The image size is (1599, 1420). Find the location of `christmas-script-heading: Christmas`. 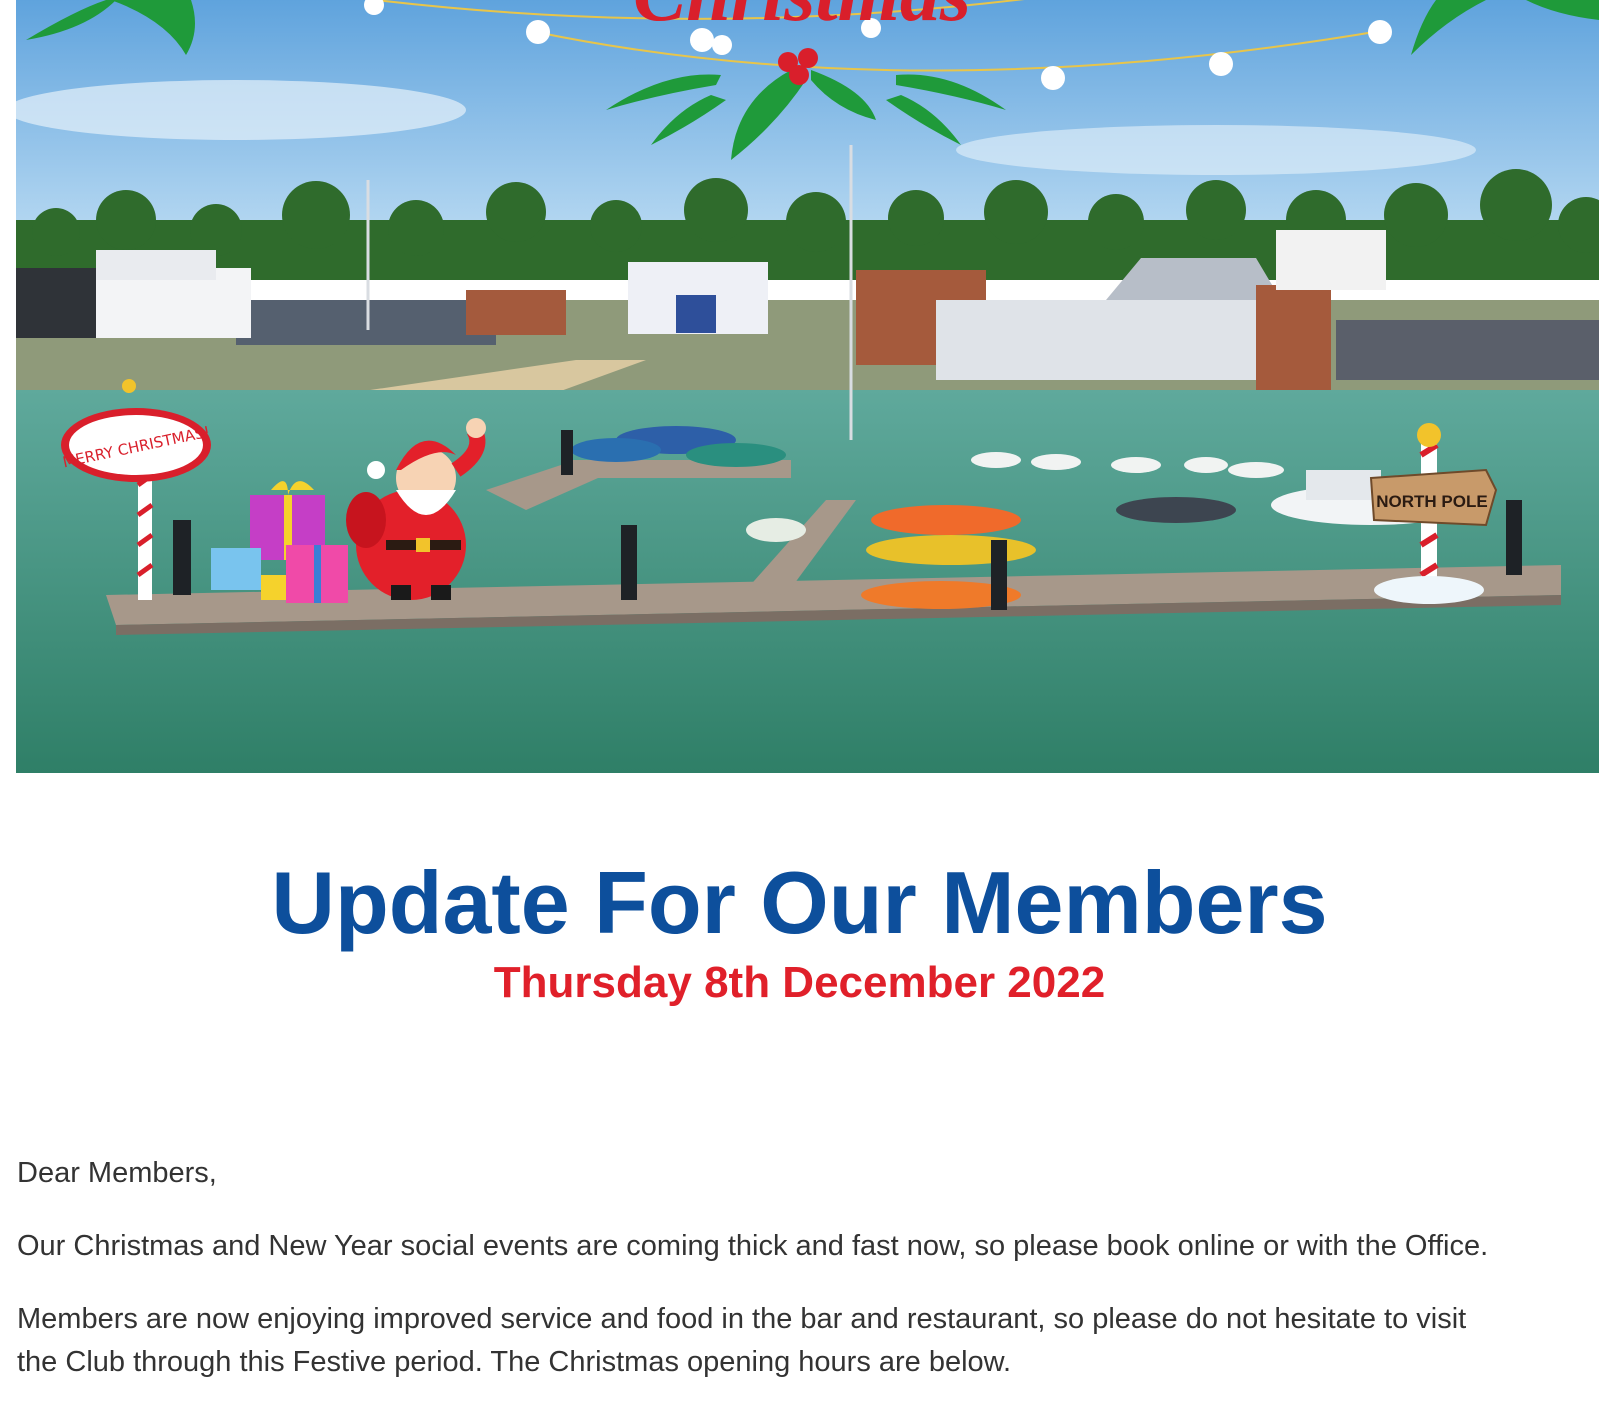

christmas-script-heading: Christmas is located at coordinates (802, 19).